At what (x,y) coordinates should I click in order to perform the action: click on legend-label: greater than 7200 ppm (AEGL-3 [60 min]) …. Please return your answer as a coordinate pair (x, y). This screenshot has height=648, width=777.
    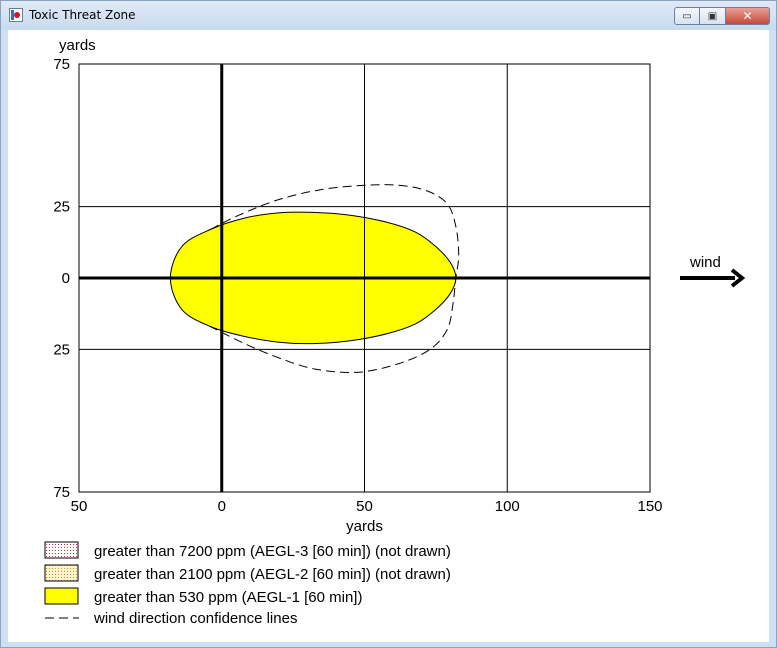
    Looking at the image, I should click on (272, 551).